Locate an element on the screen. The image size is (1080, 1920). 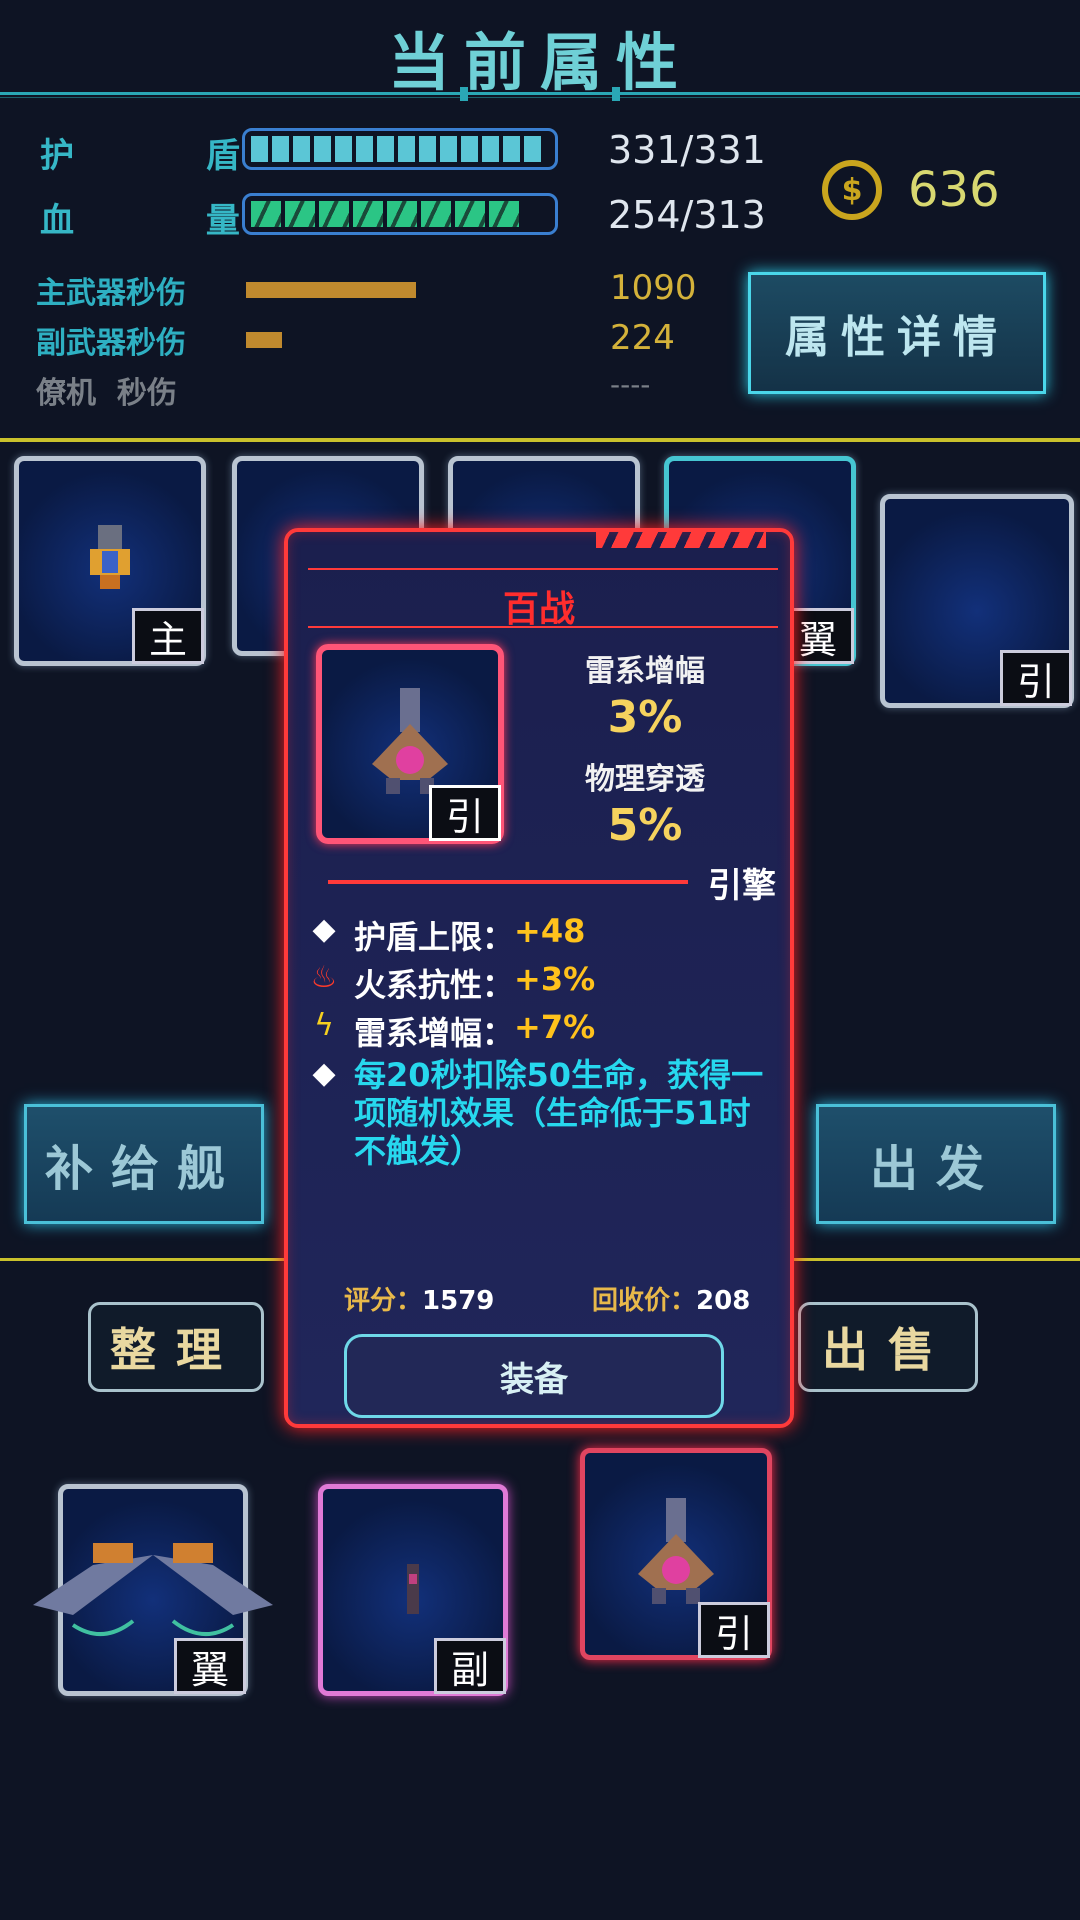
main-weapon-dps-label: 主武器秒伤 is located at coordinates (111, 293).